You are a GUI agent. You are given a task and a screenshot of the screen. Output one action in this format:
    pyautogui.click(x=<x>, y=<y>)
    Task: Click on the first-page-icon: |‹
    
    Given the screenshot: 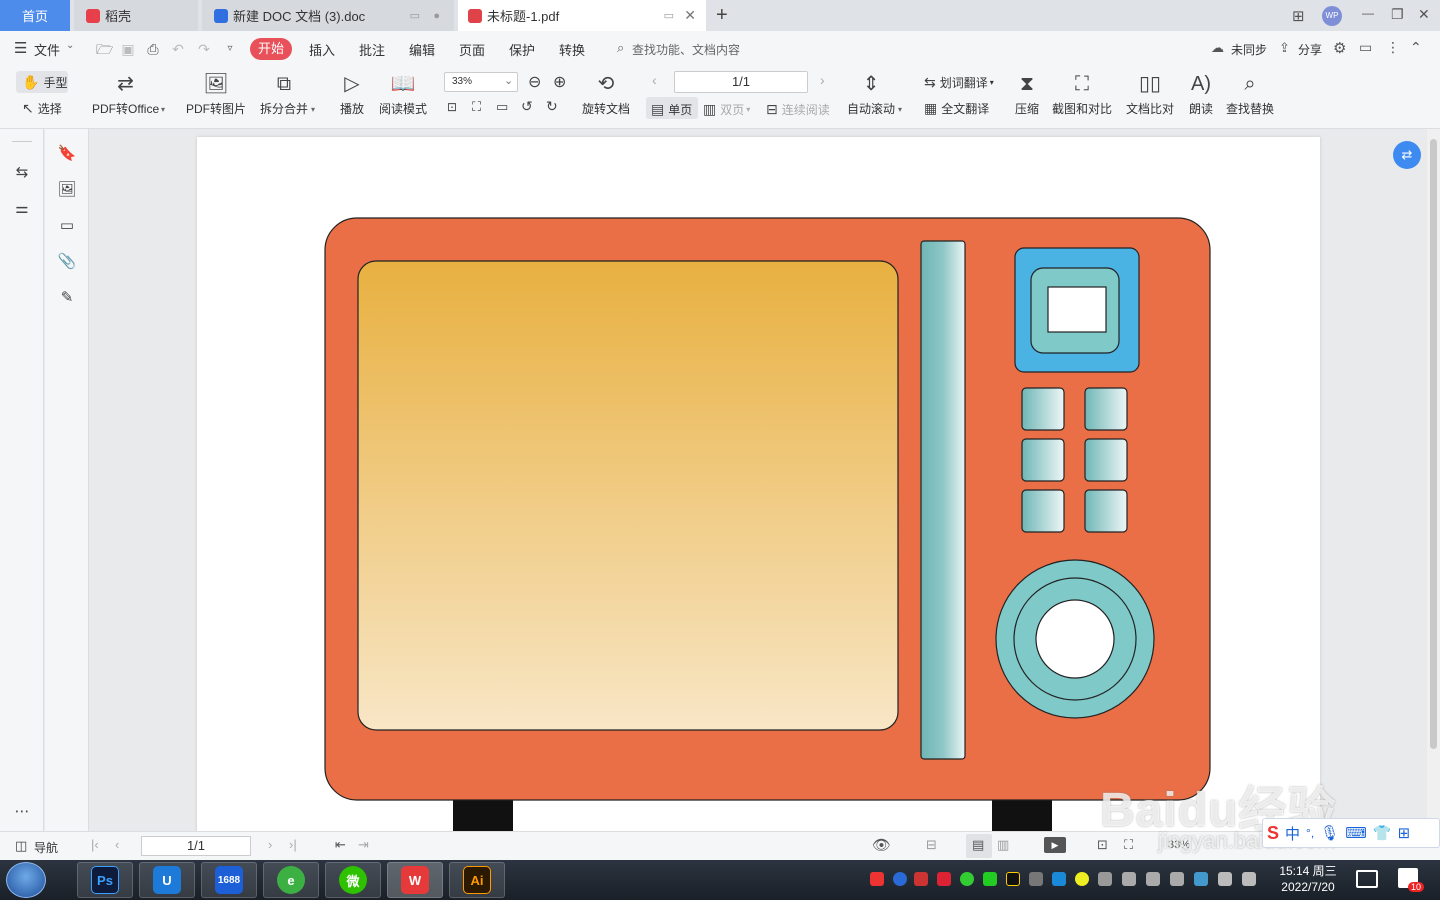 What is the action you would take?
    pyautogui.click(x=95, y=844)
    